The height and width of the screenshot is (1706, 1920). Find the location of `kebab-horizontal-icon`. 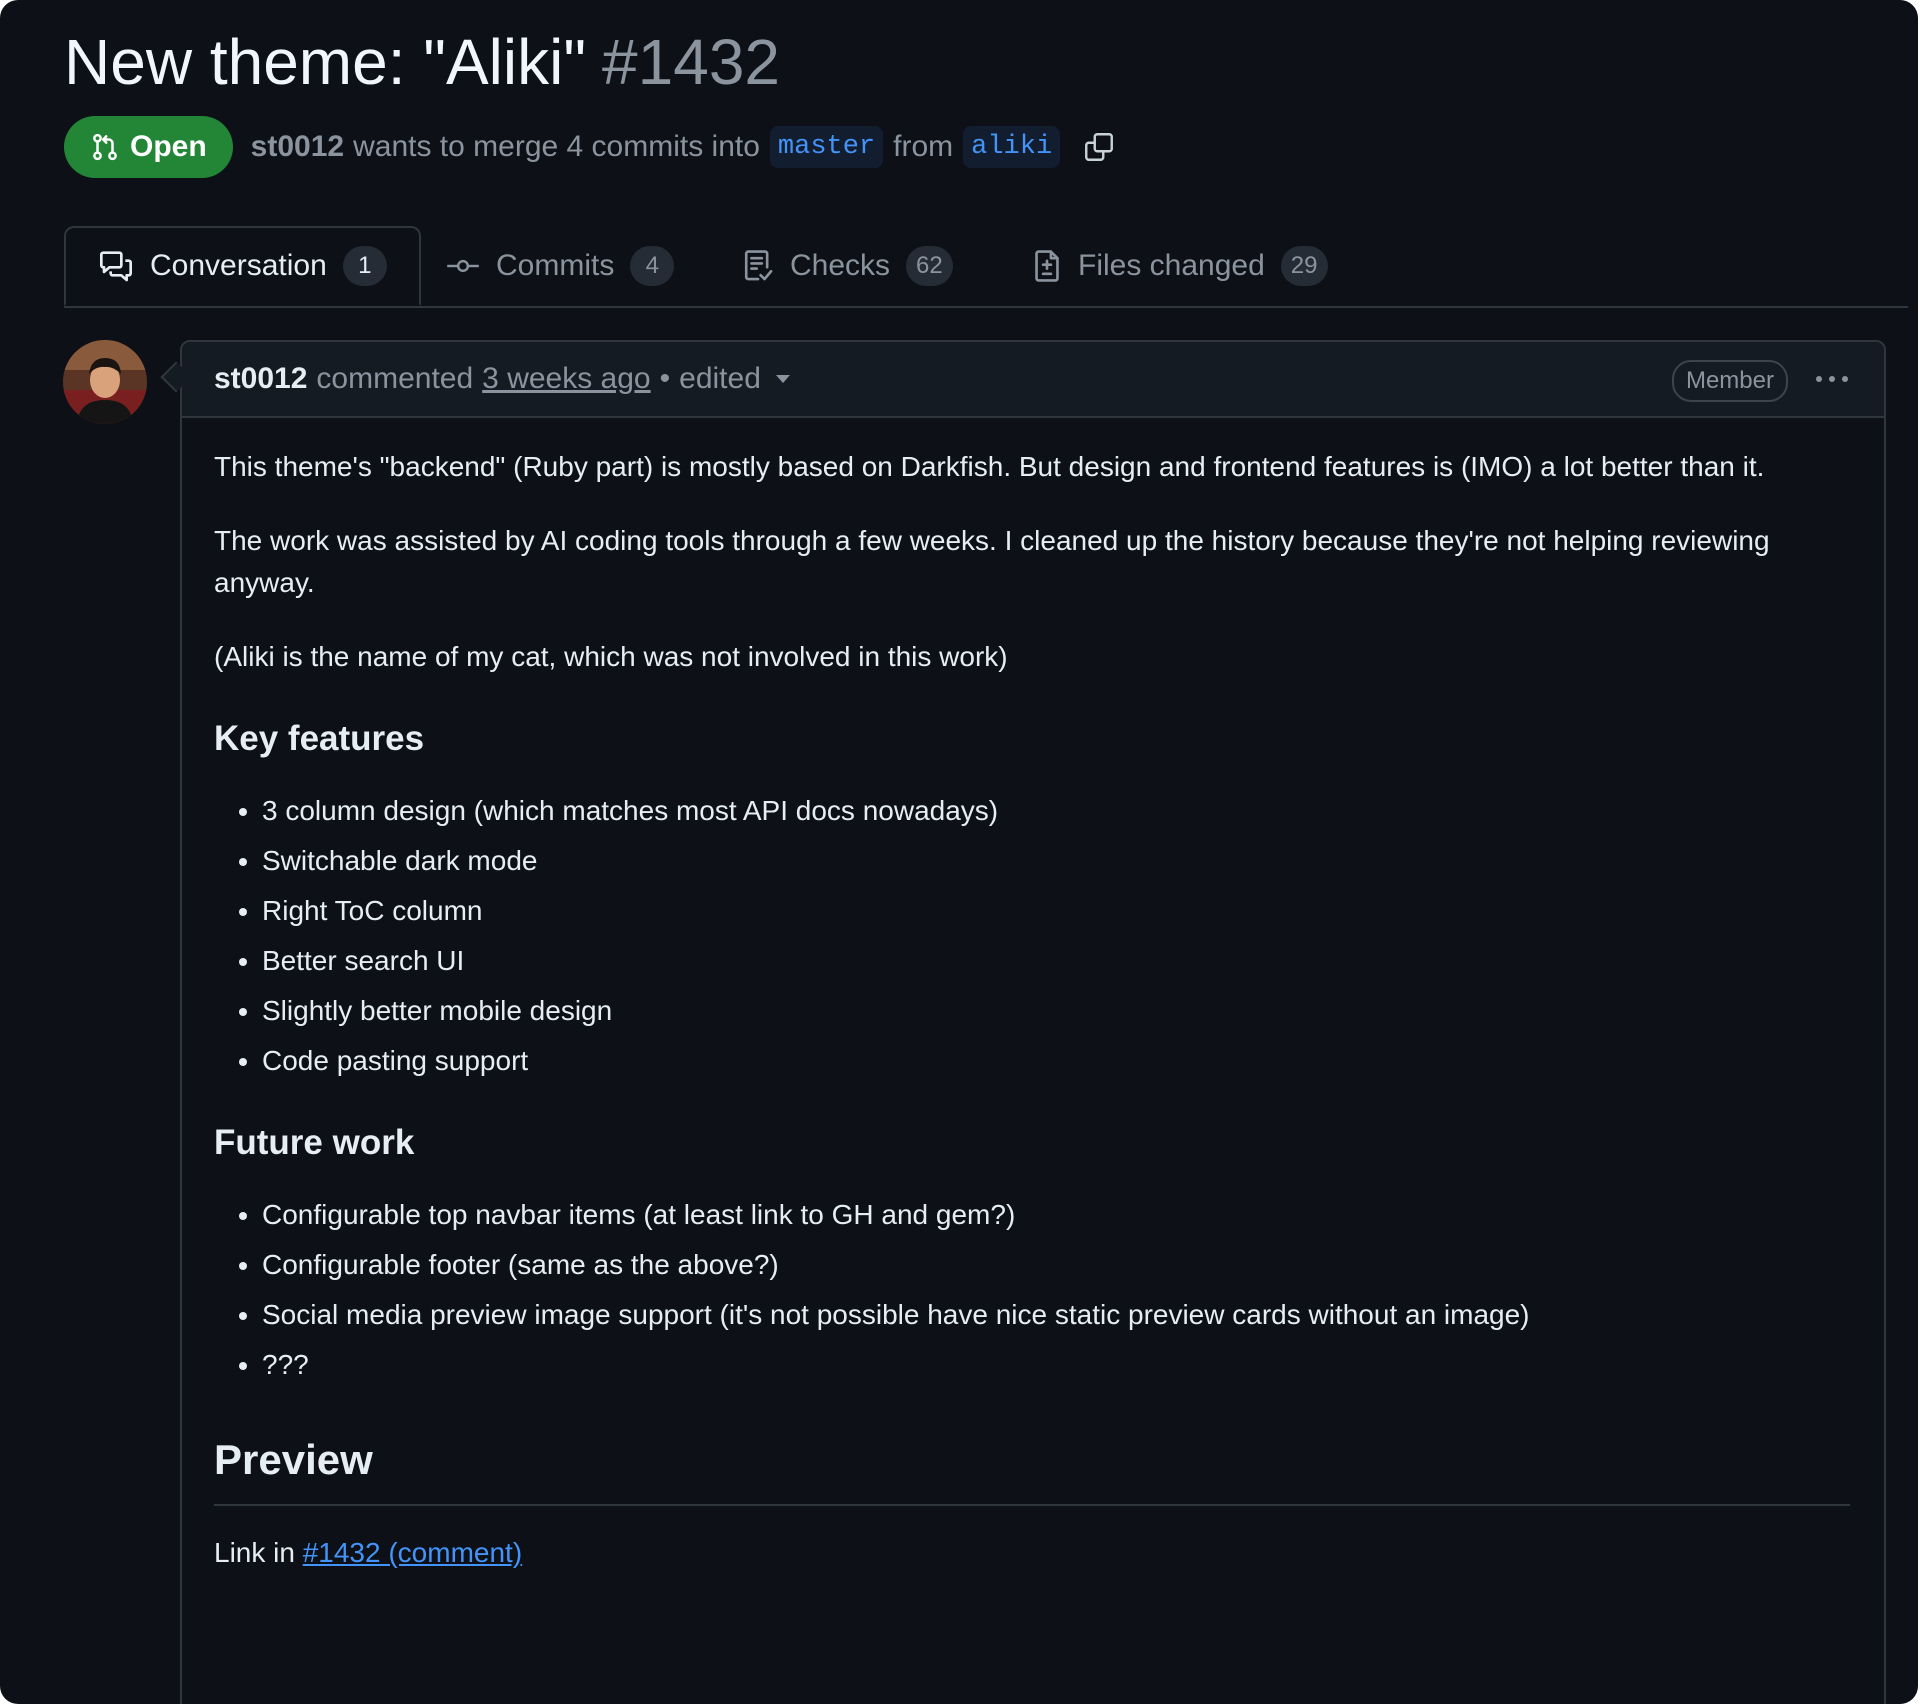

kebab-horizontal-icon is located at coordinates (1832, 379).